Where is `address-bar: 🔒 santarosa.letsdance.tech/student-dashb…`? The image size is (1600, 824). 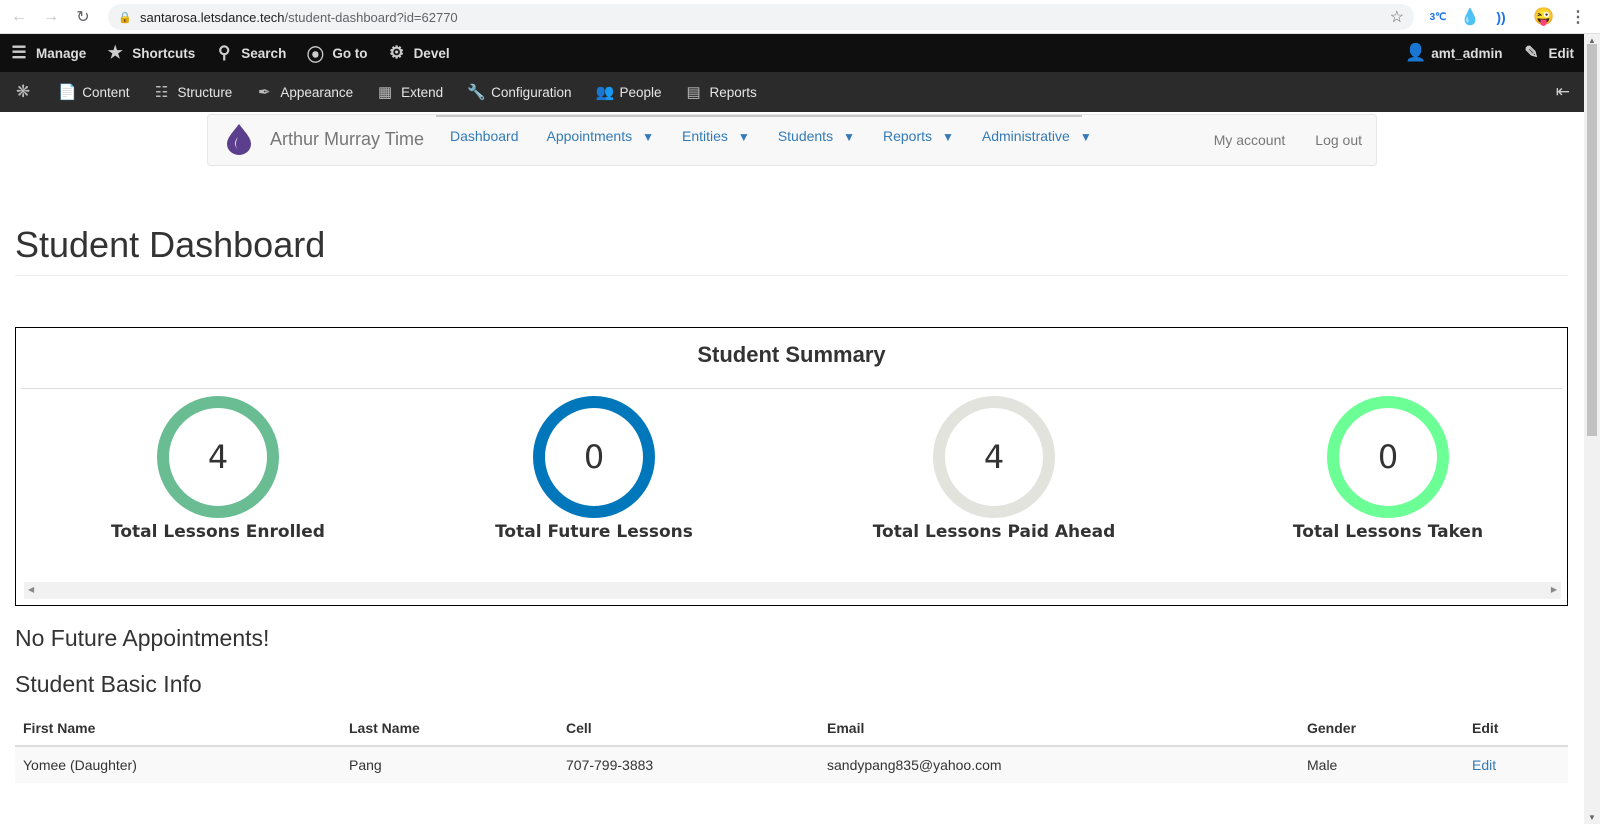
address-bar: 🔒 santarosa.letsdance.tech/student-dashb… is located at coordinates (761, 17).